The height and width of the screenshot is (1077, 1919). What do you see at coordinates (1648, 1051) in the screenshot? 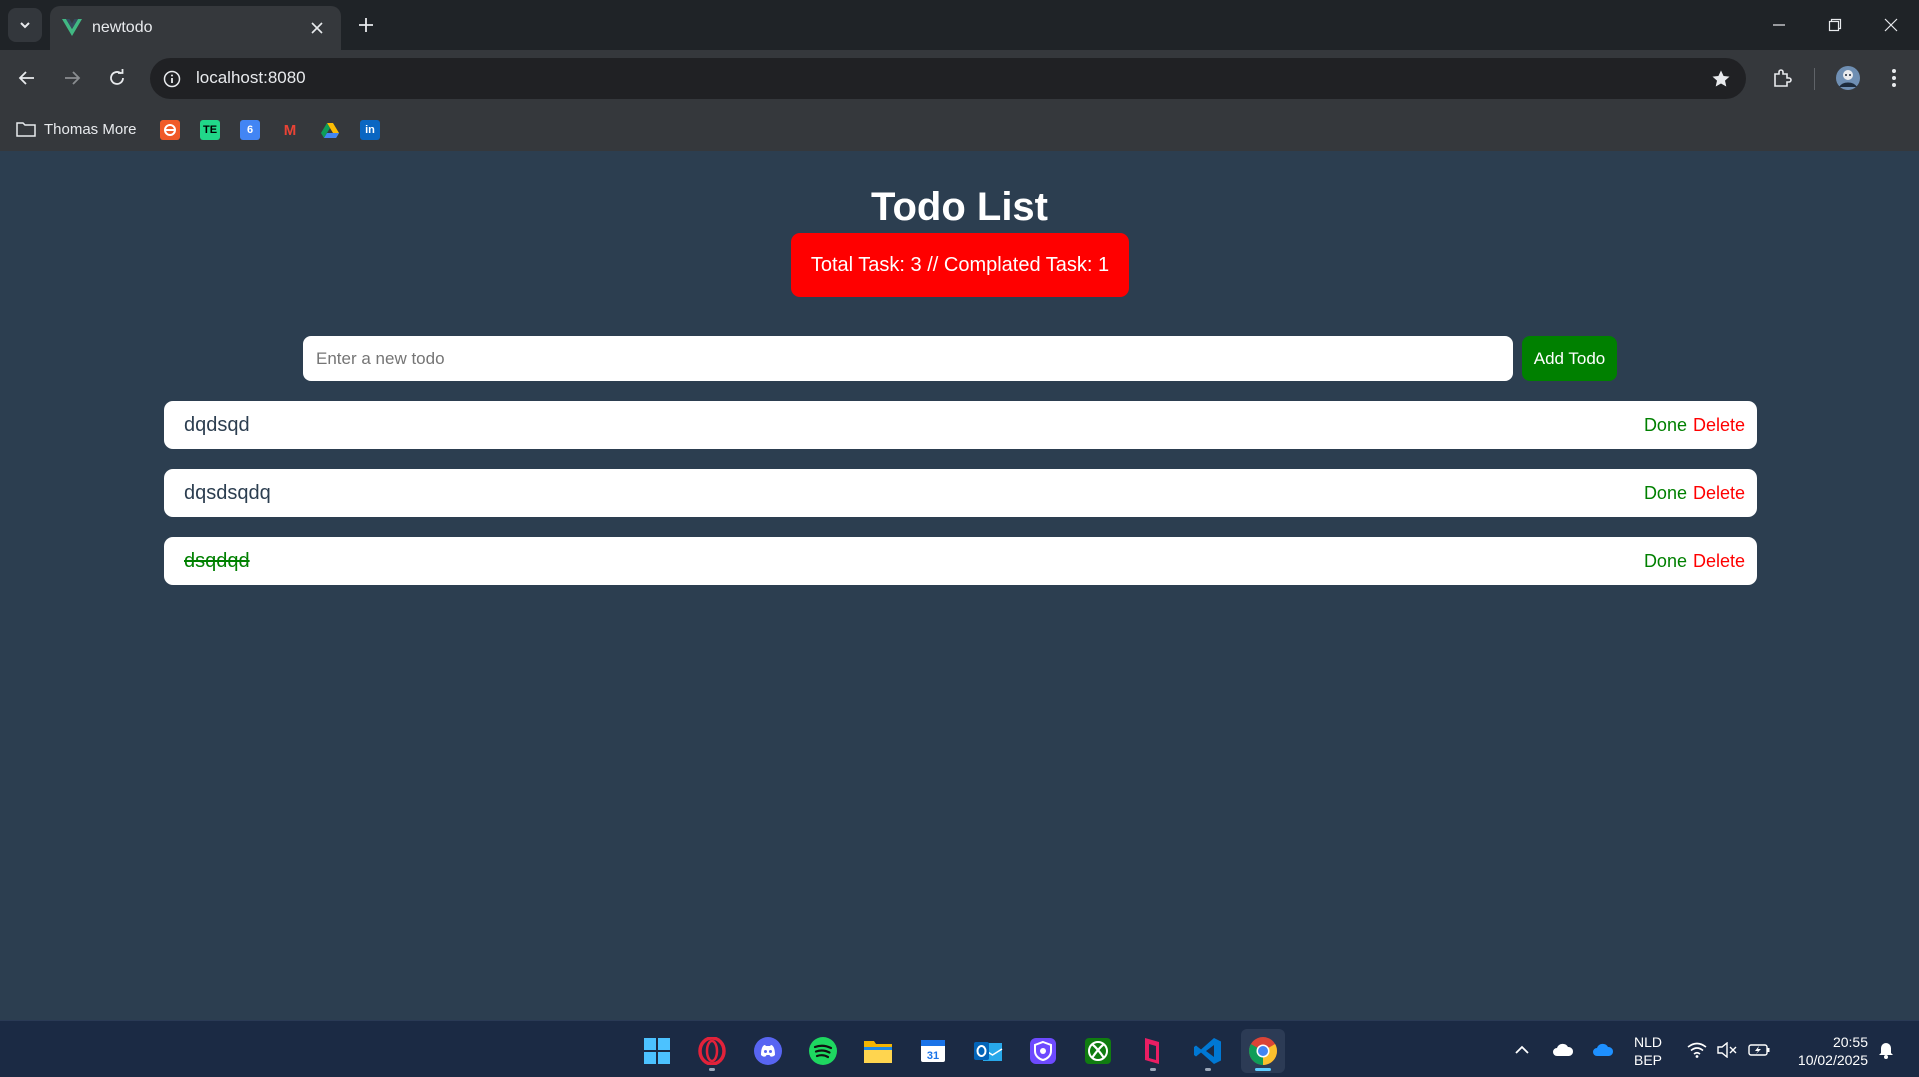
I see `input-language: NLD BEP` at bounding box center [1648, 1051].